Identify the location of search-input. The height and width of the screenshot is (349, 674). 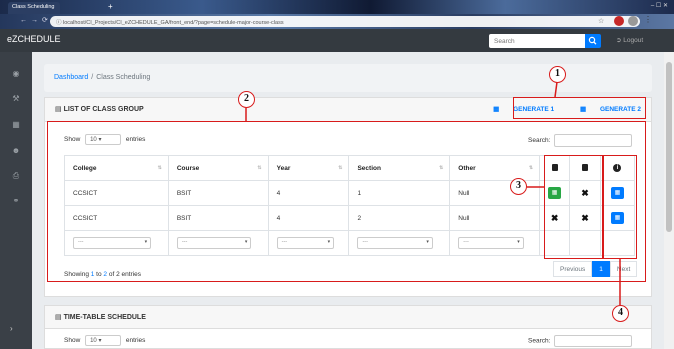
(537, 41).